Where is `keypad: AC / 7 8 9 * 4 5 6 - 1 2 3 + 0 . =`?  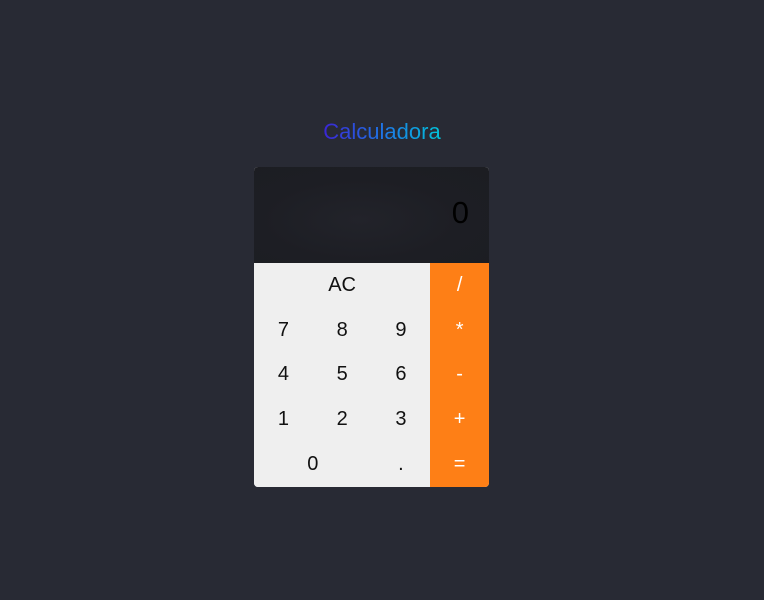 keypad: AC / 7 8 9 * 4 5 6 - 1 2 3 + 0 . = is located at coordinates (371, 375).